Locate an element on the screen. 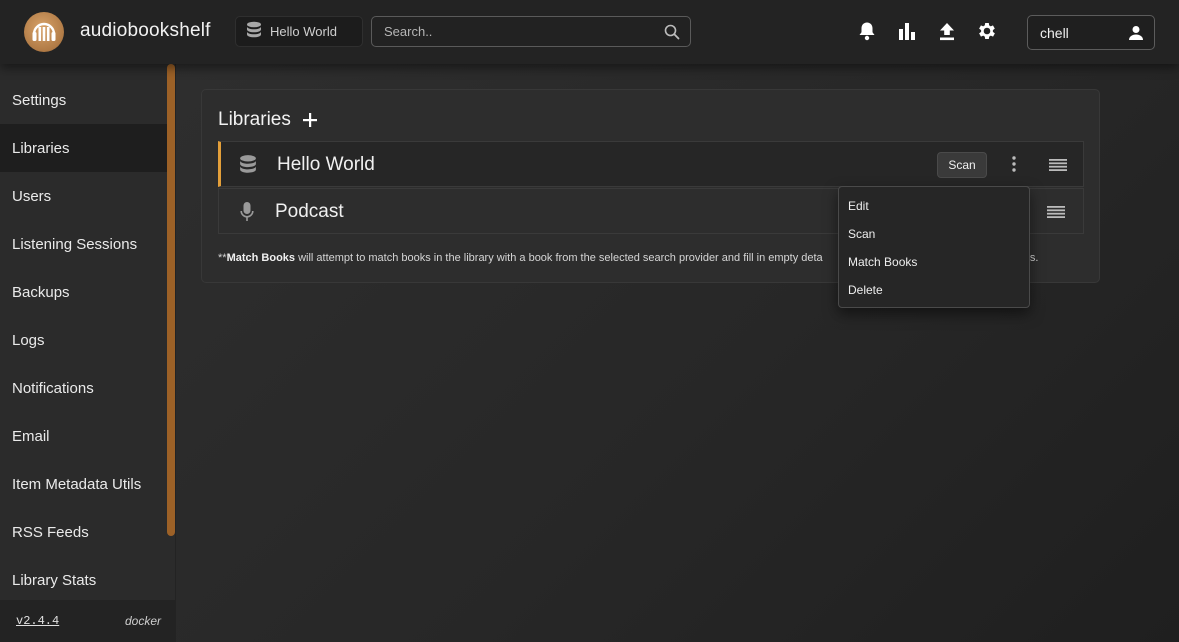  search-icon is located at coordinates (672, 34).